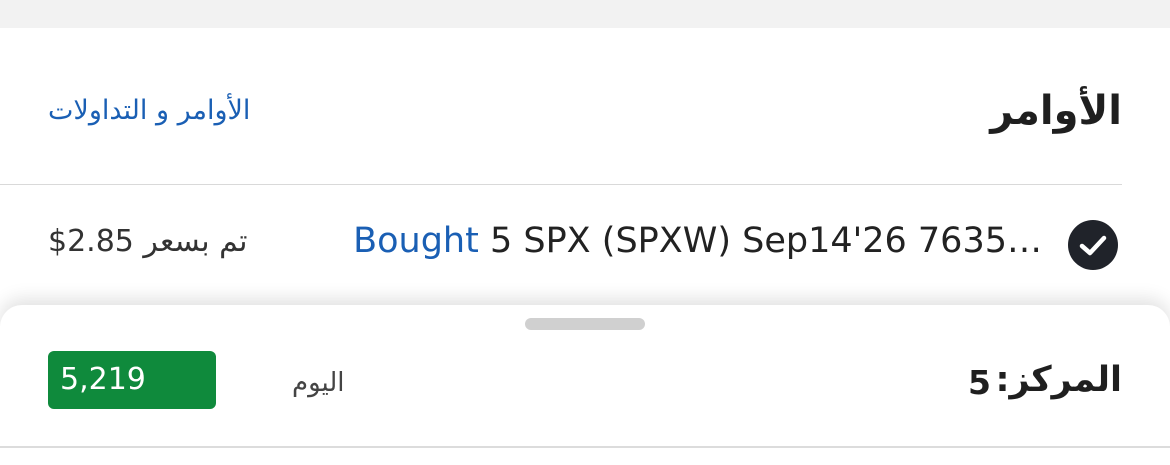  I want to click on position-label: المركز:, so click(1059, 380).